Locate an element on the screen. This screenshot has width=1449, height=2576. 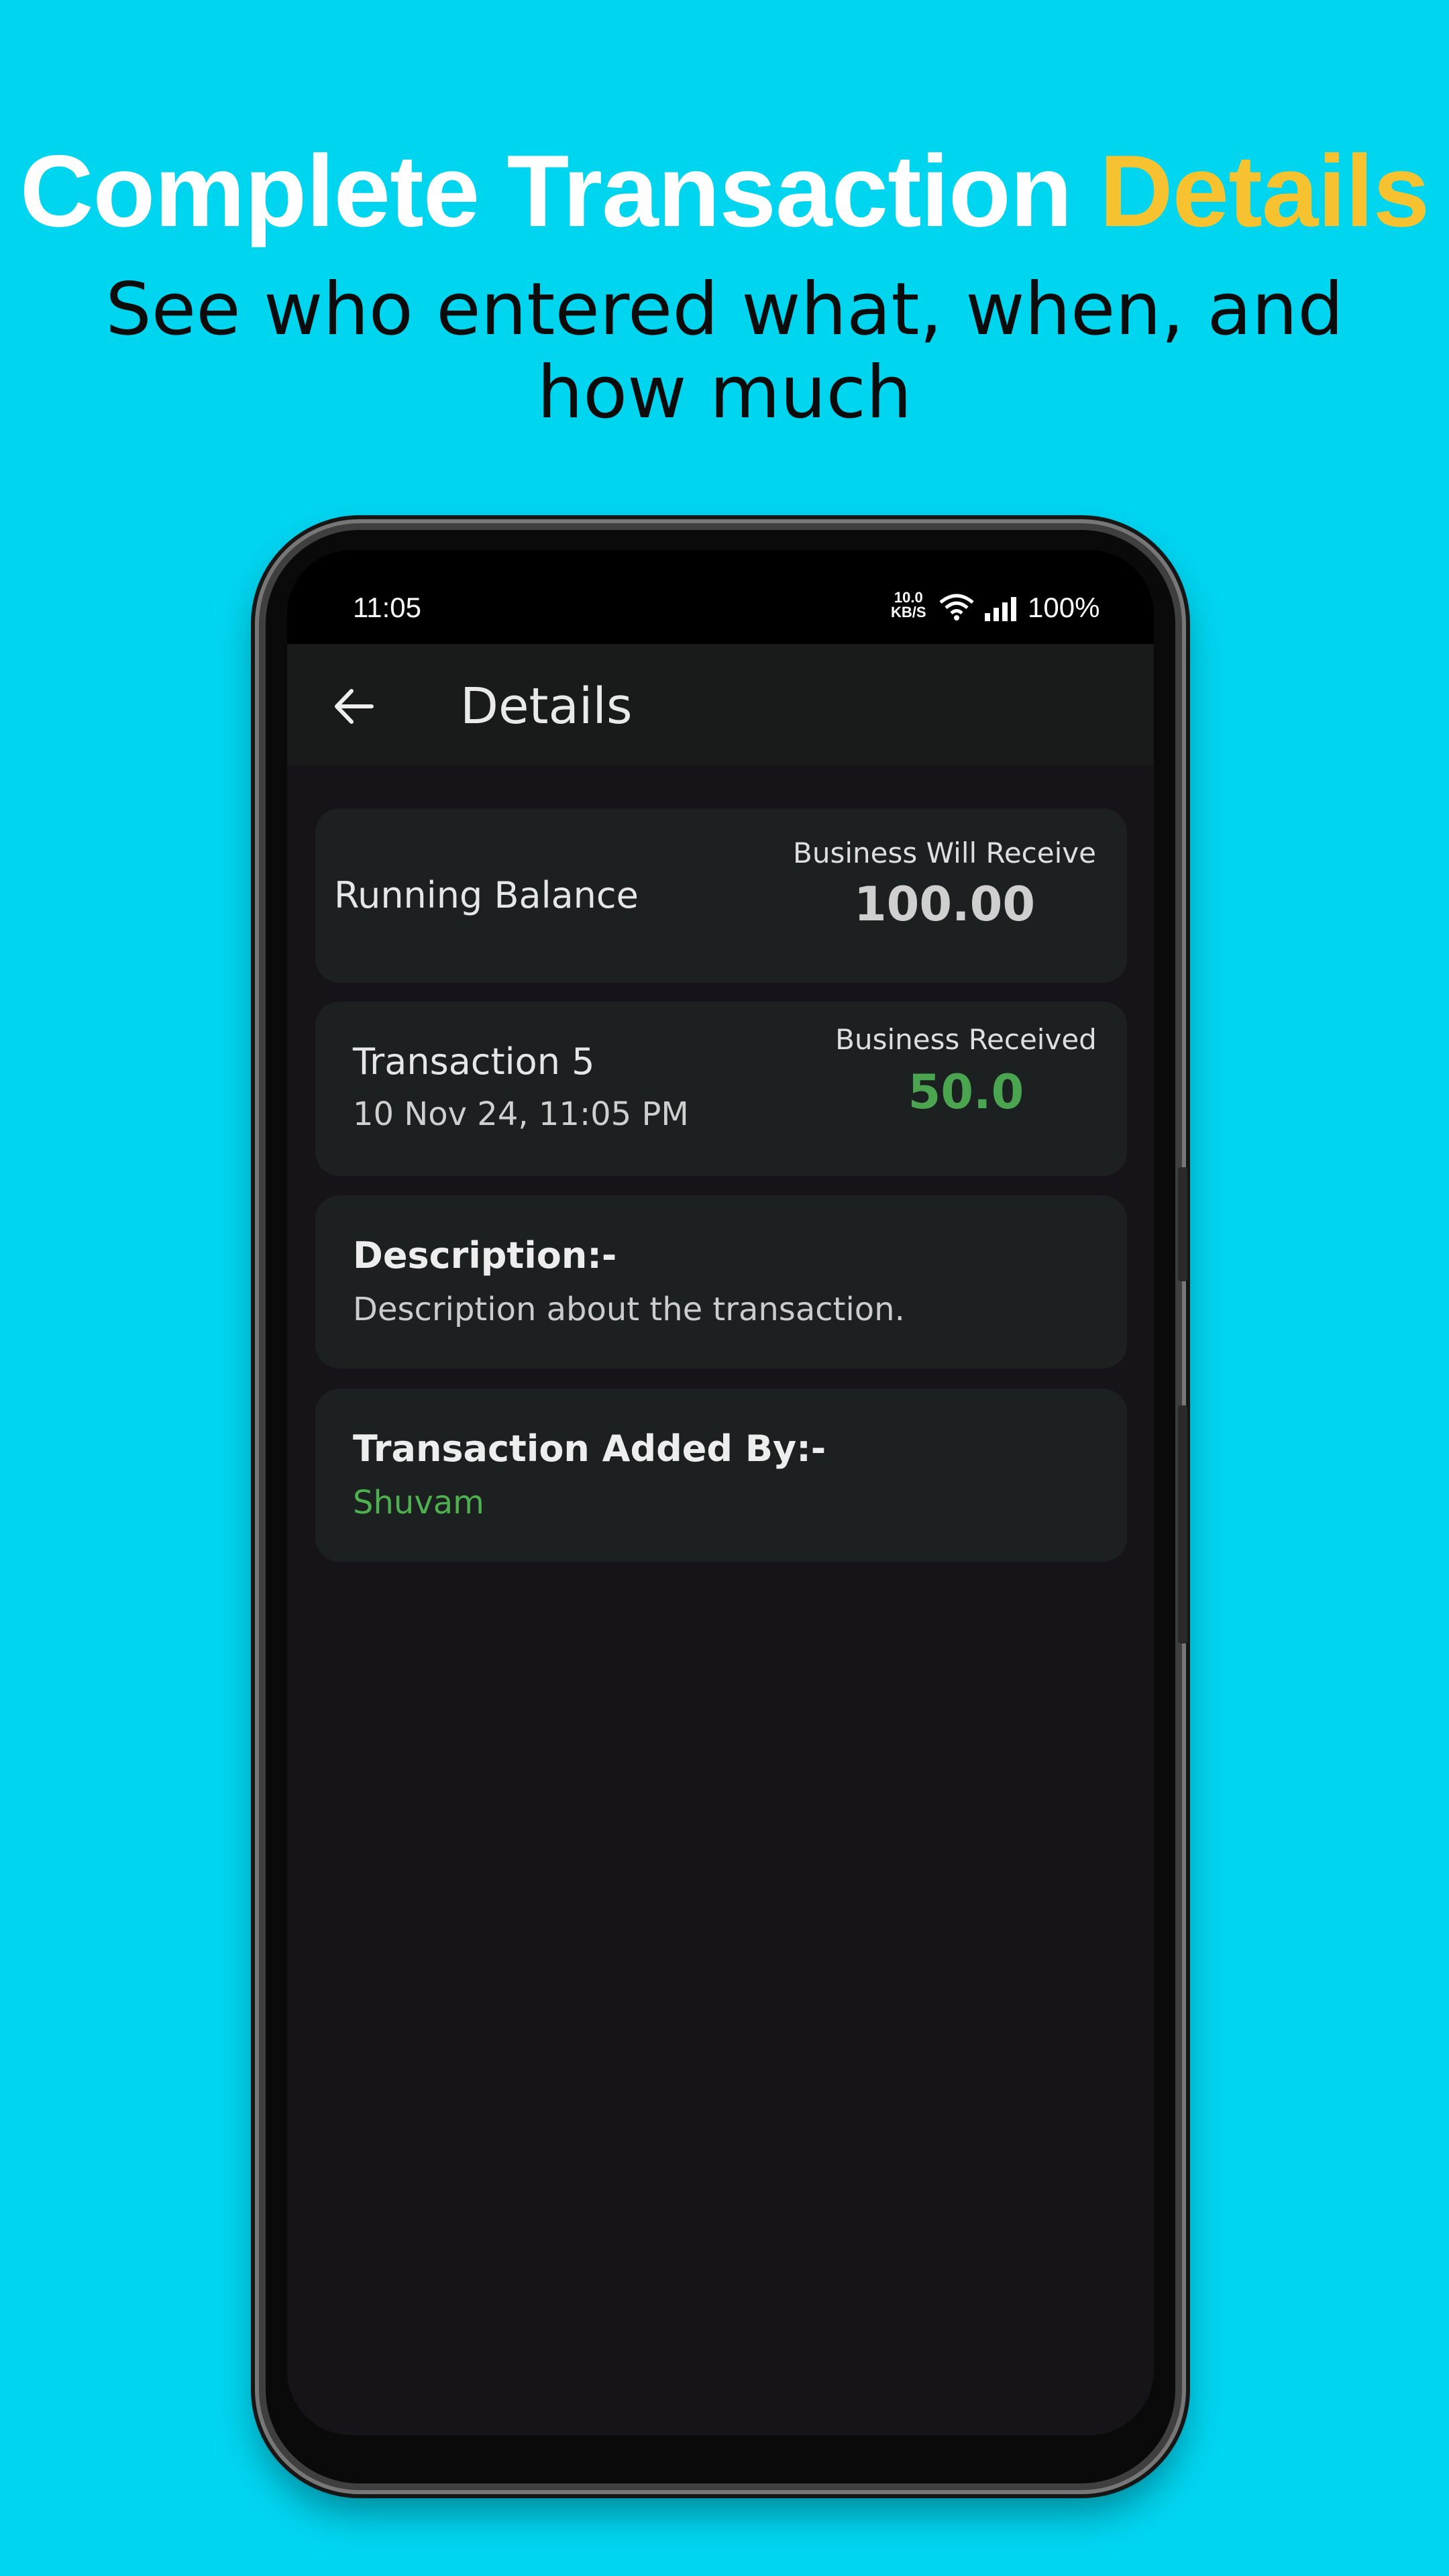
net-speed-indicator: 10.0 KB/S is located at coordinates (908, 605).